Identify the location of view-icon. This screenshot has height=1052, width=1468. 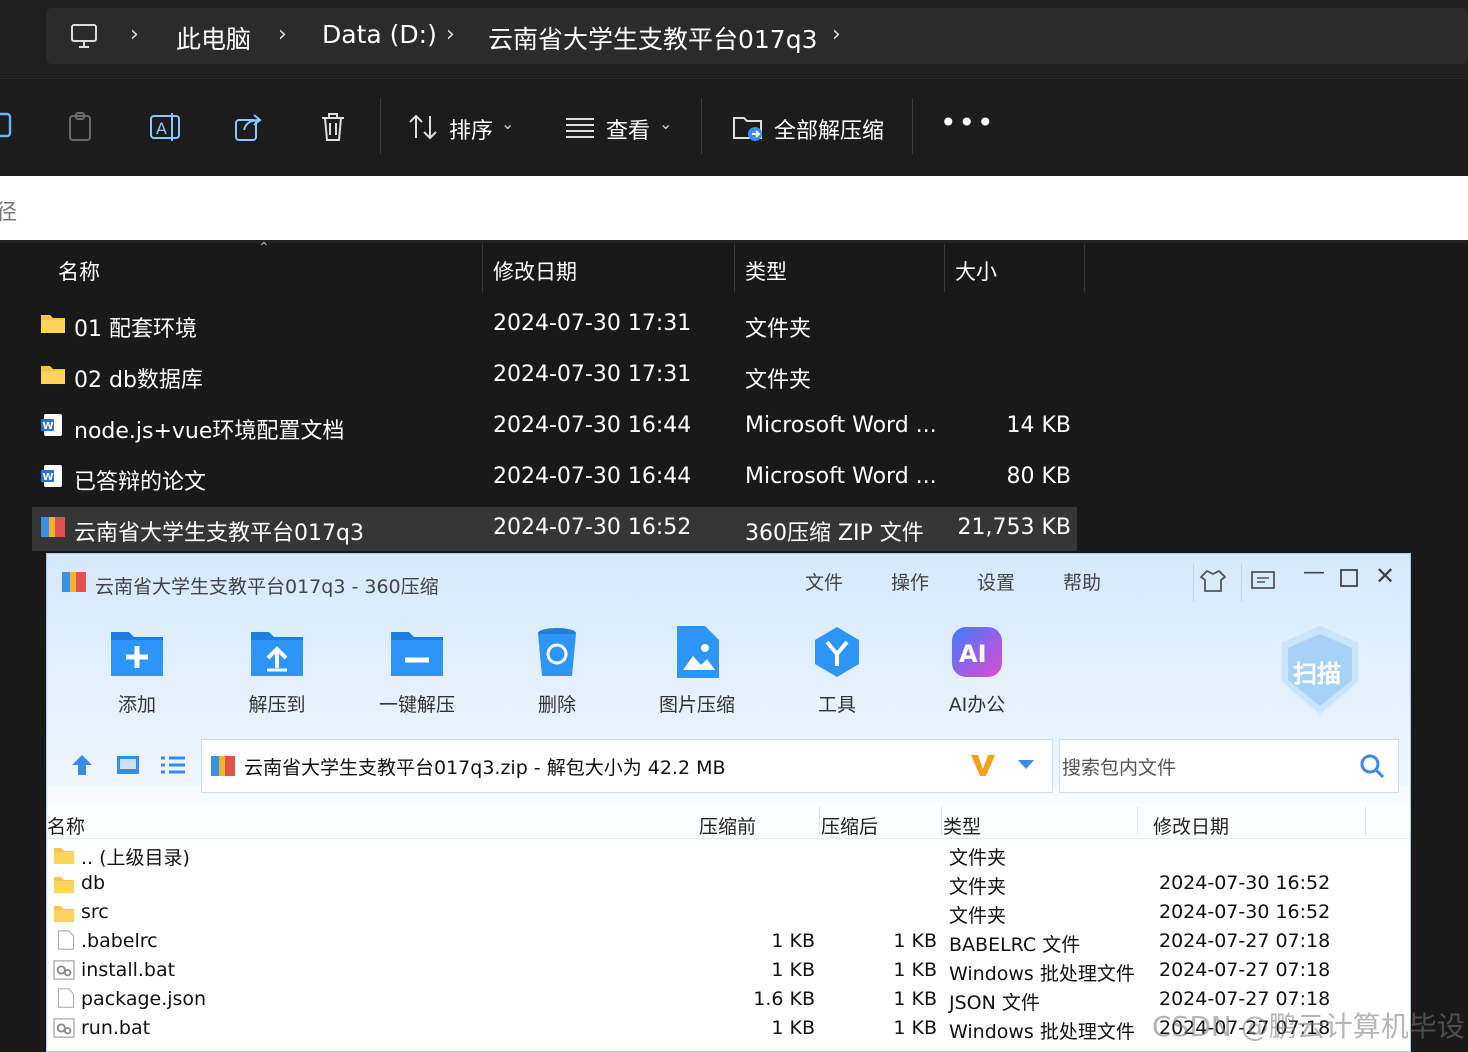
(580, 127).